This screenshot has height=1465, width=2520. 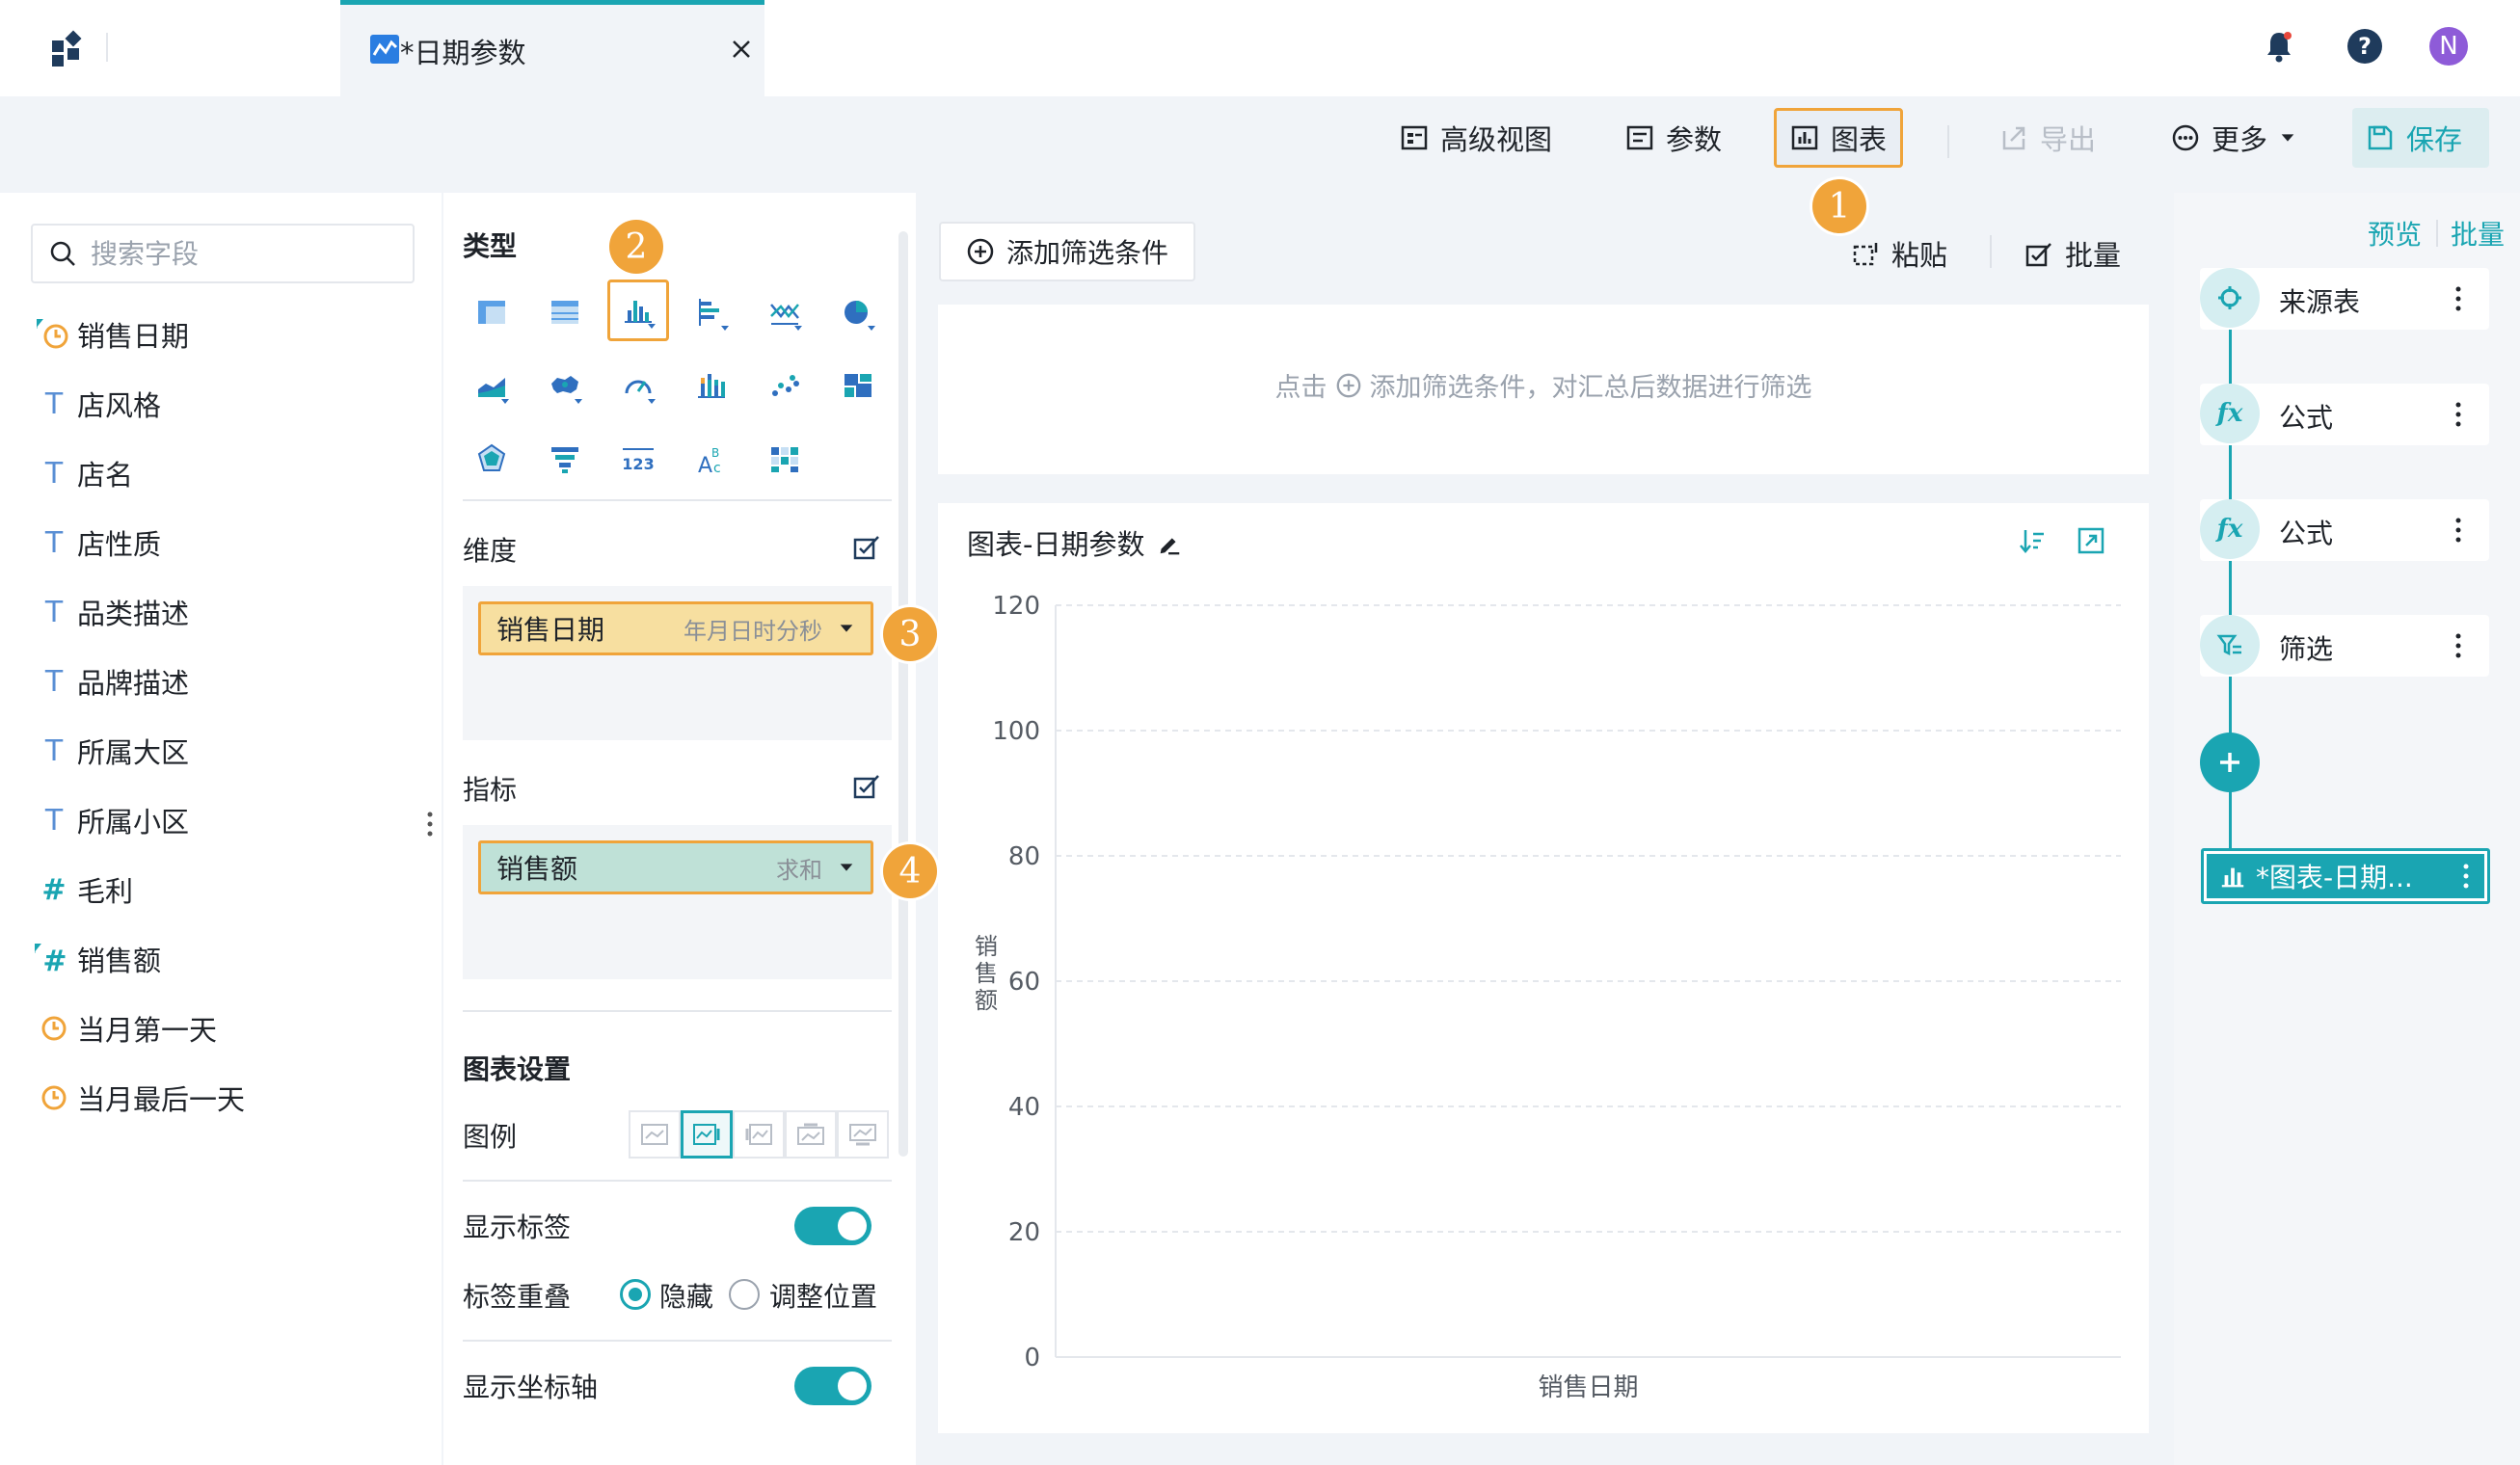 I want to click on chart-type-column, so click(x=638, y=310).